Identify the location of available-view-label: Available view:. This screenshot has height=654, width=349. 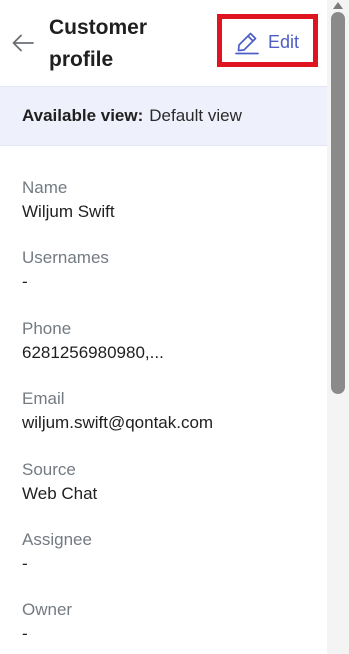
(83, 115).